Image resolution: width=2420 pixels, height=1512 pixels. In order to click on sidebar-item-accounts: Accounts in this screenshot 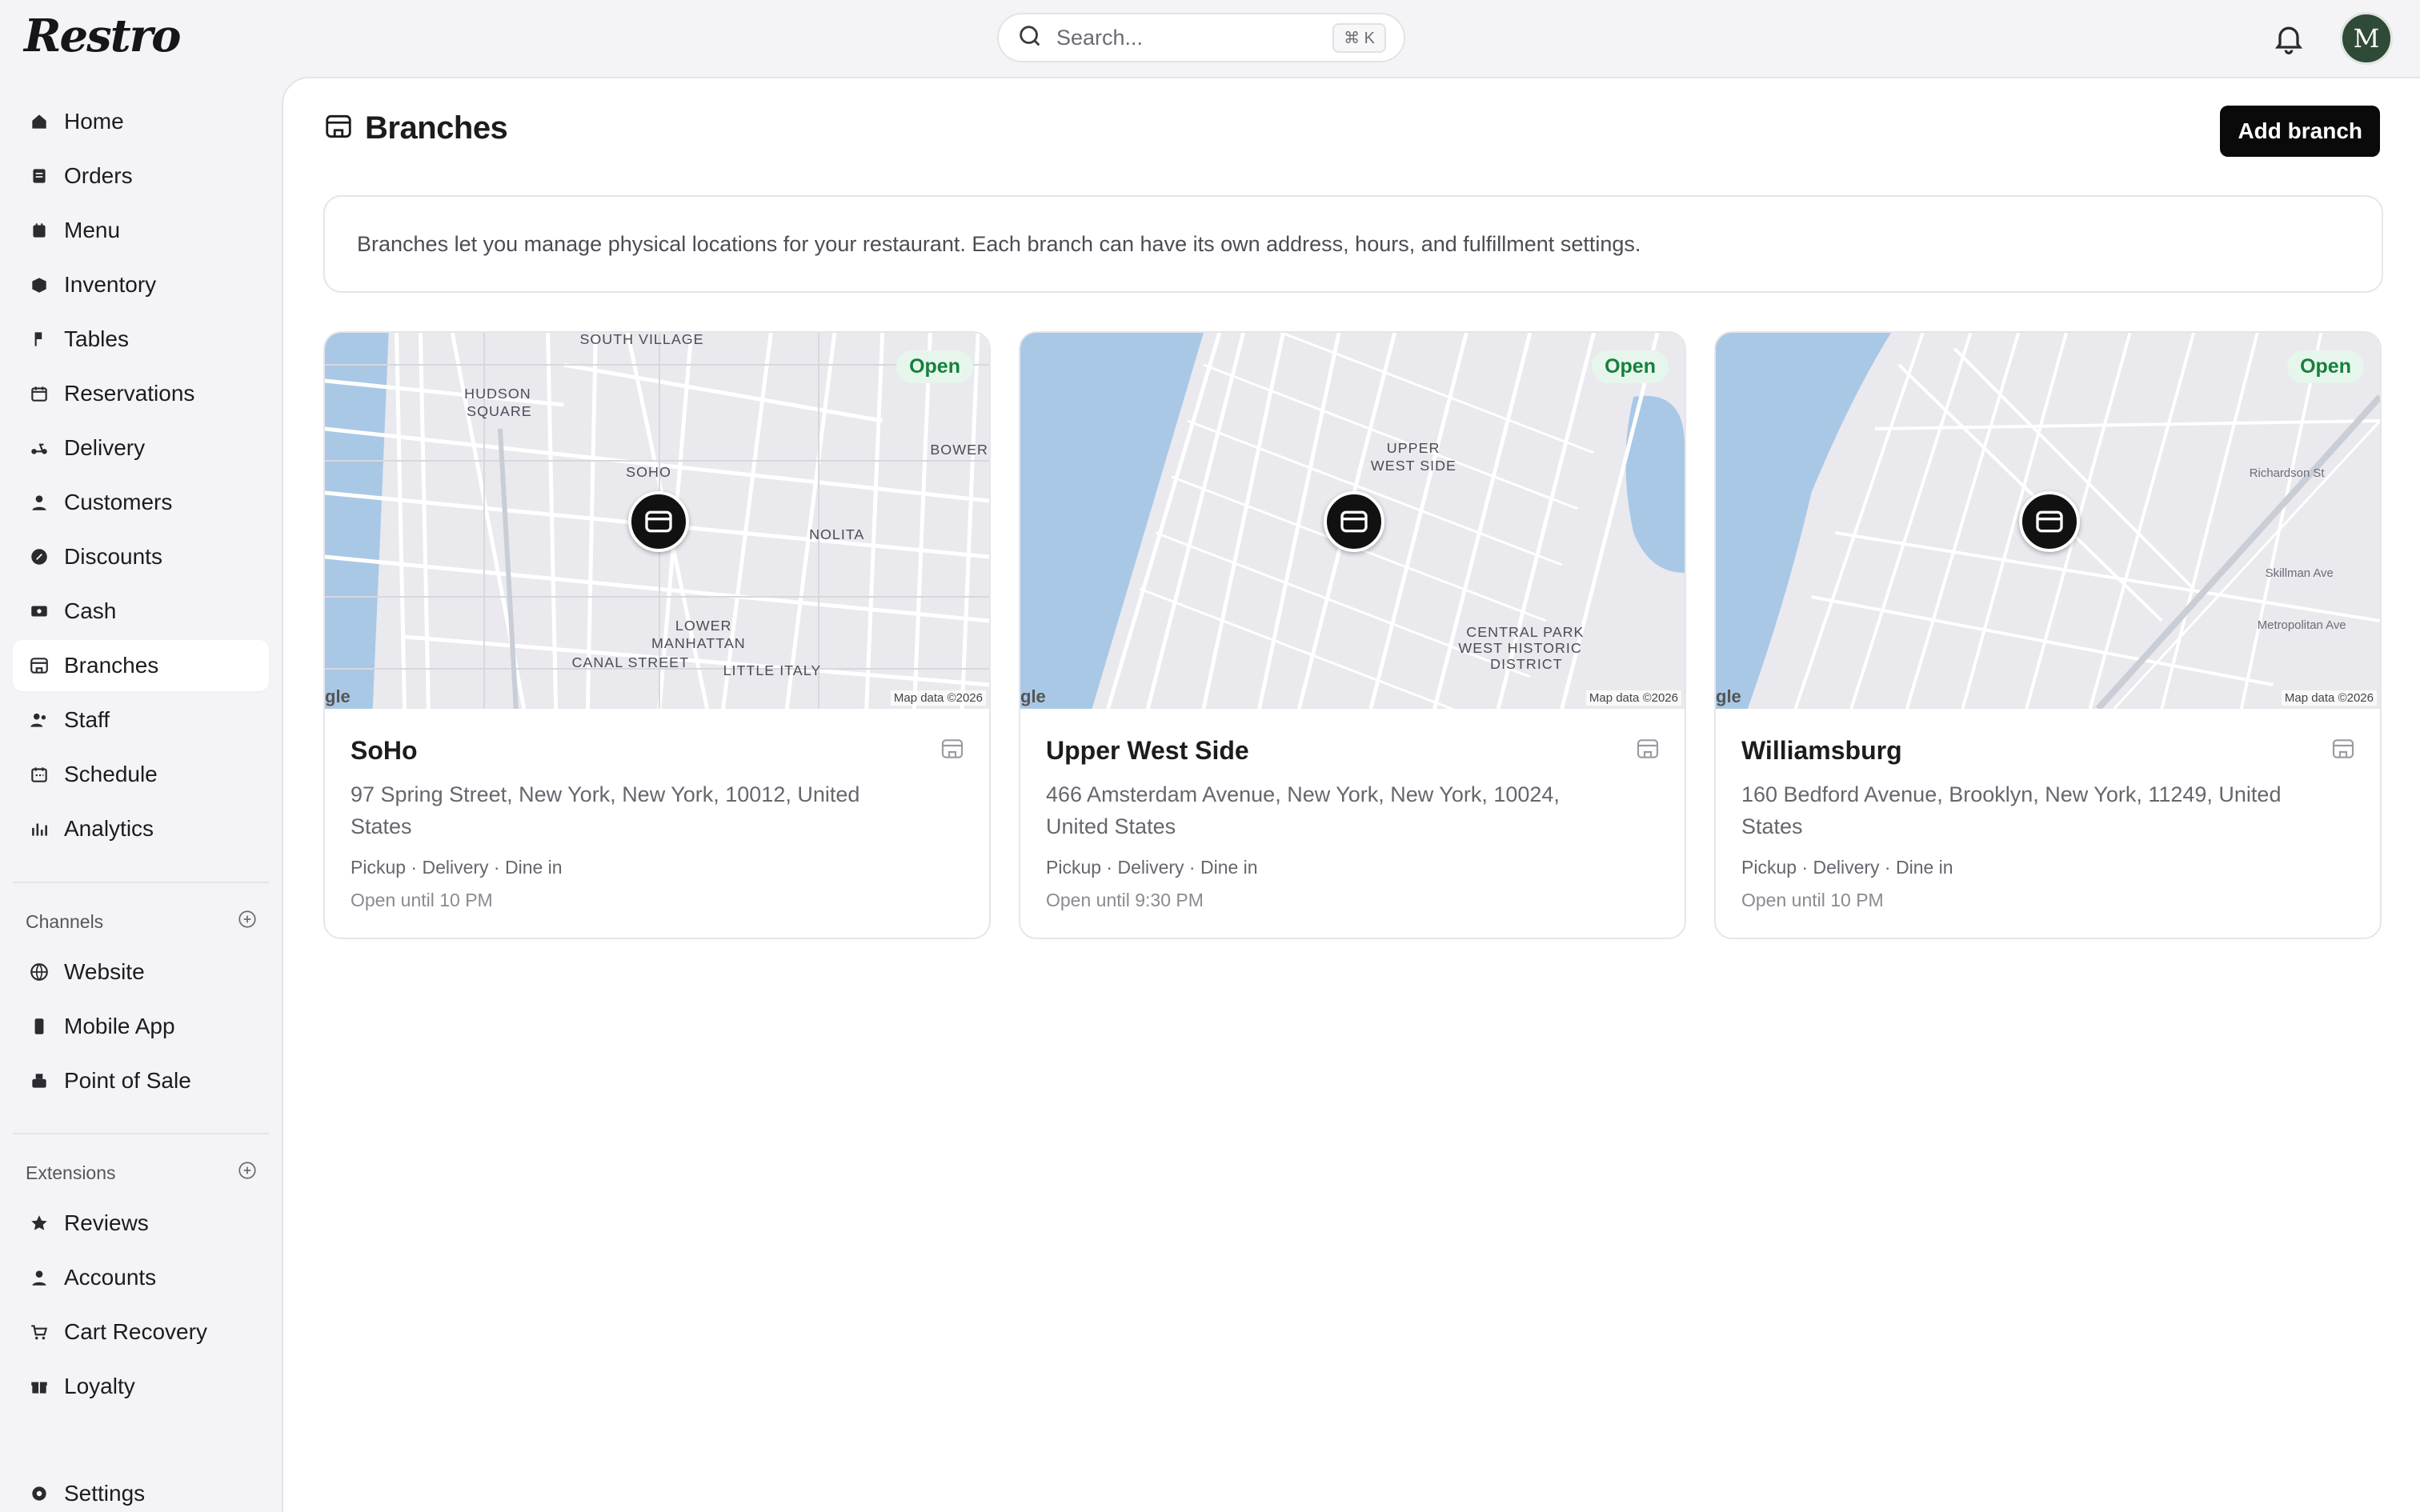, I will do `click(141, 1277)`.